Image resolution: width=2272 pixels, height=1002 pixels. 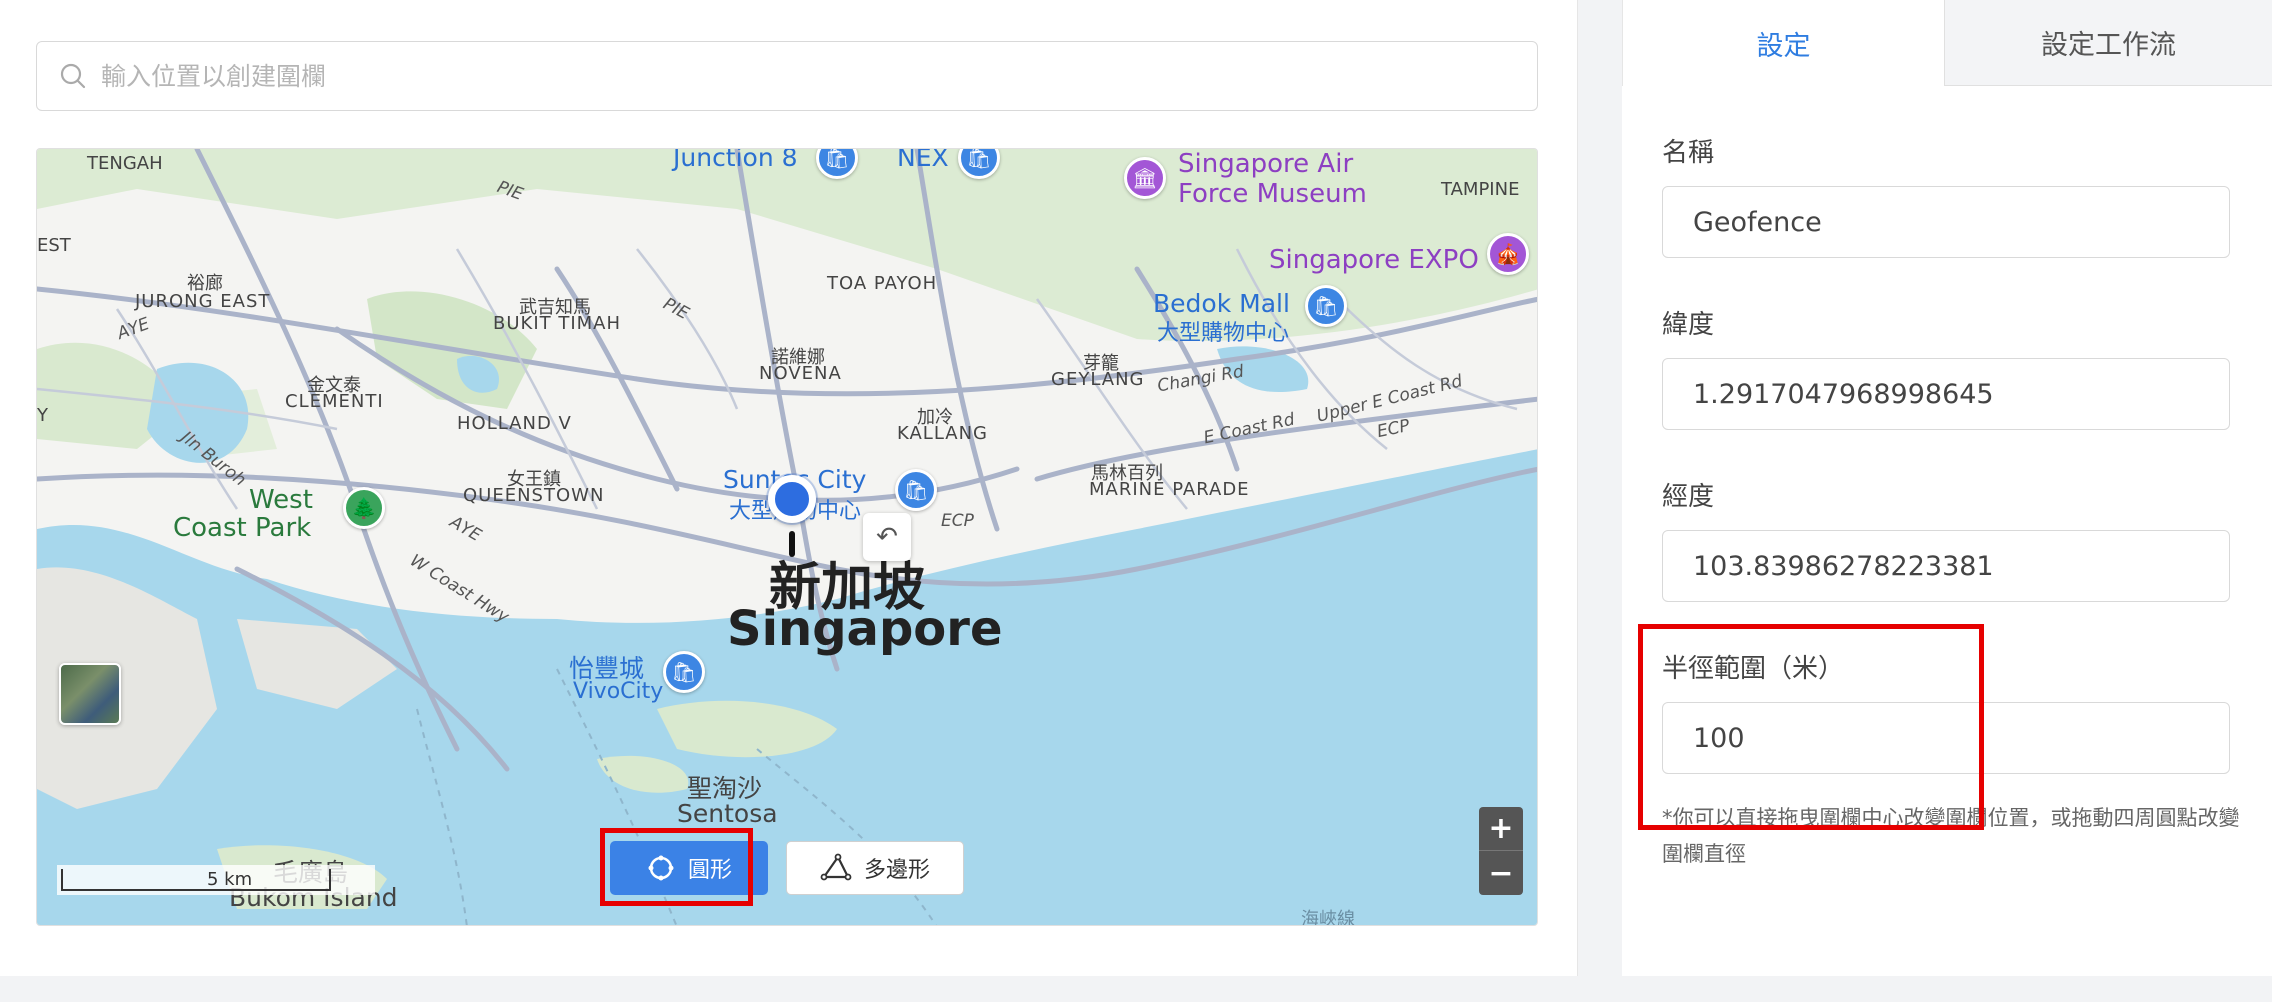 I want to click on tab-settings: 設定, so click(x=1783, y=43).